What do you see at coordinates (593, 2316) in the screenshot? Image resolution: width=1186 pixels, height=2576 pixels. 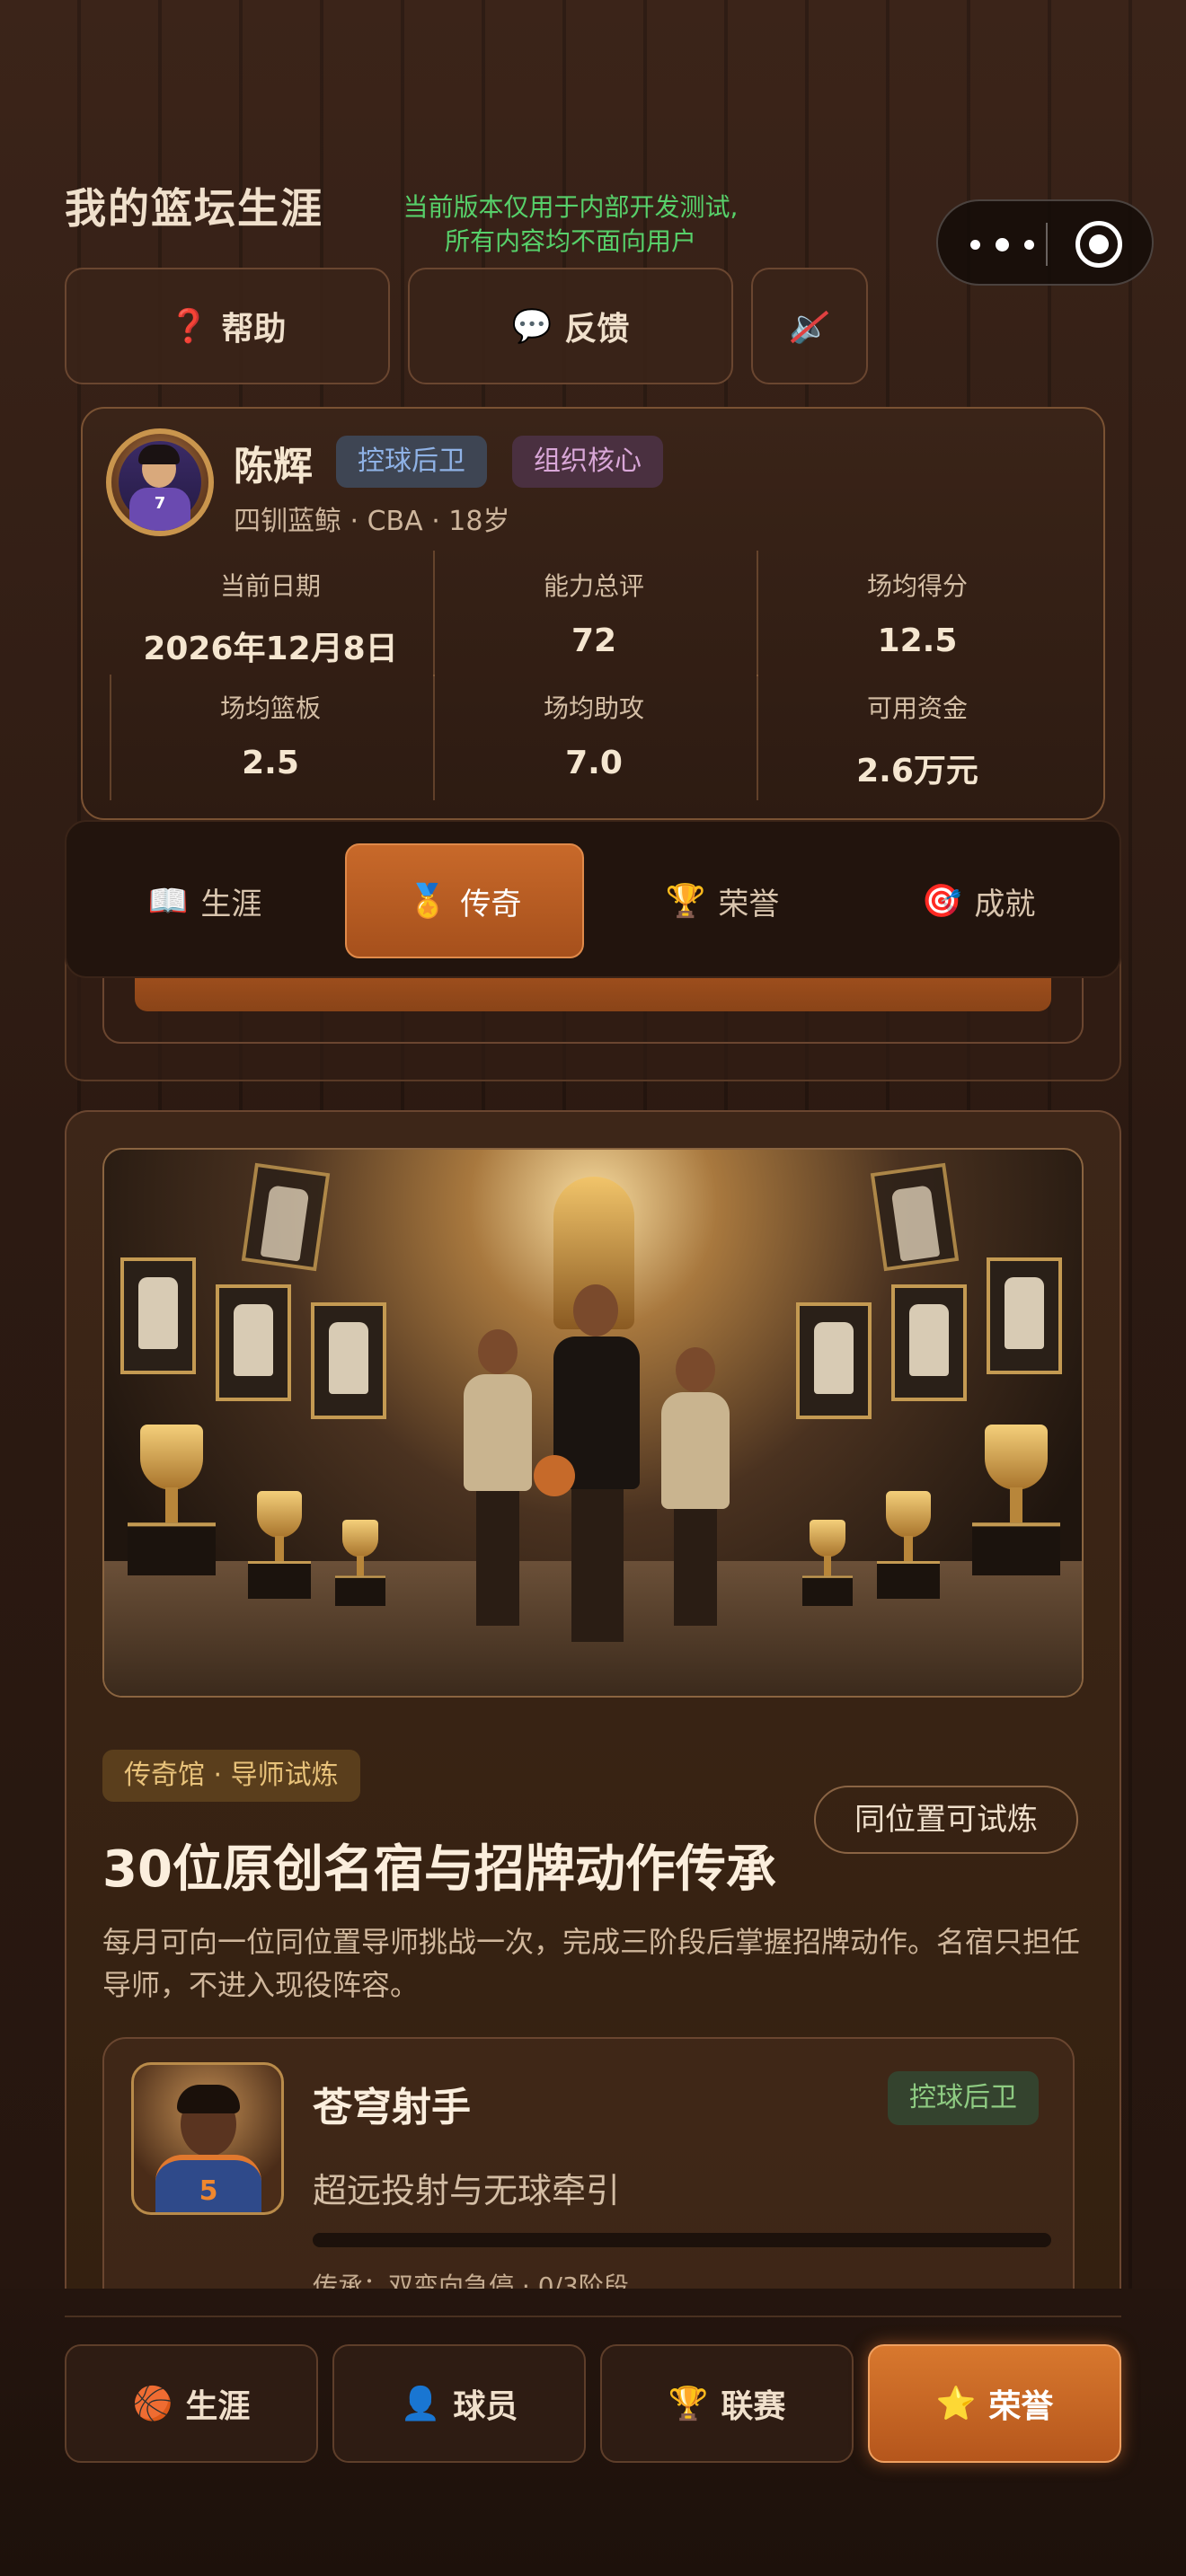 I see `bottom-nav-divider` at bounding box center [593, 2316].